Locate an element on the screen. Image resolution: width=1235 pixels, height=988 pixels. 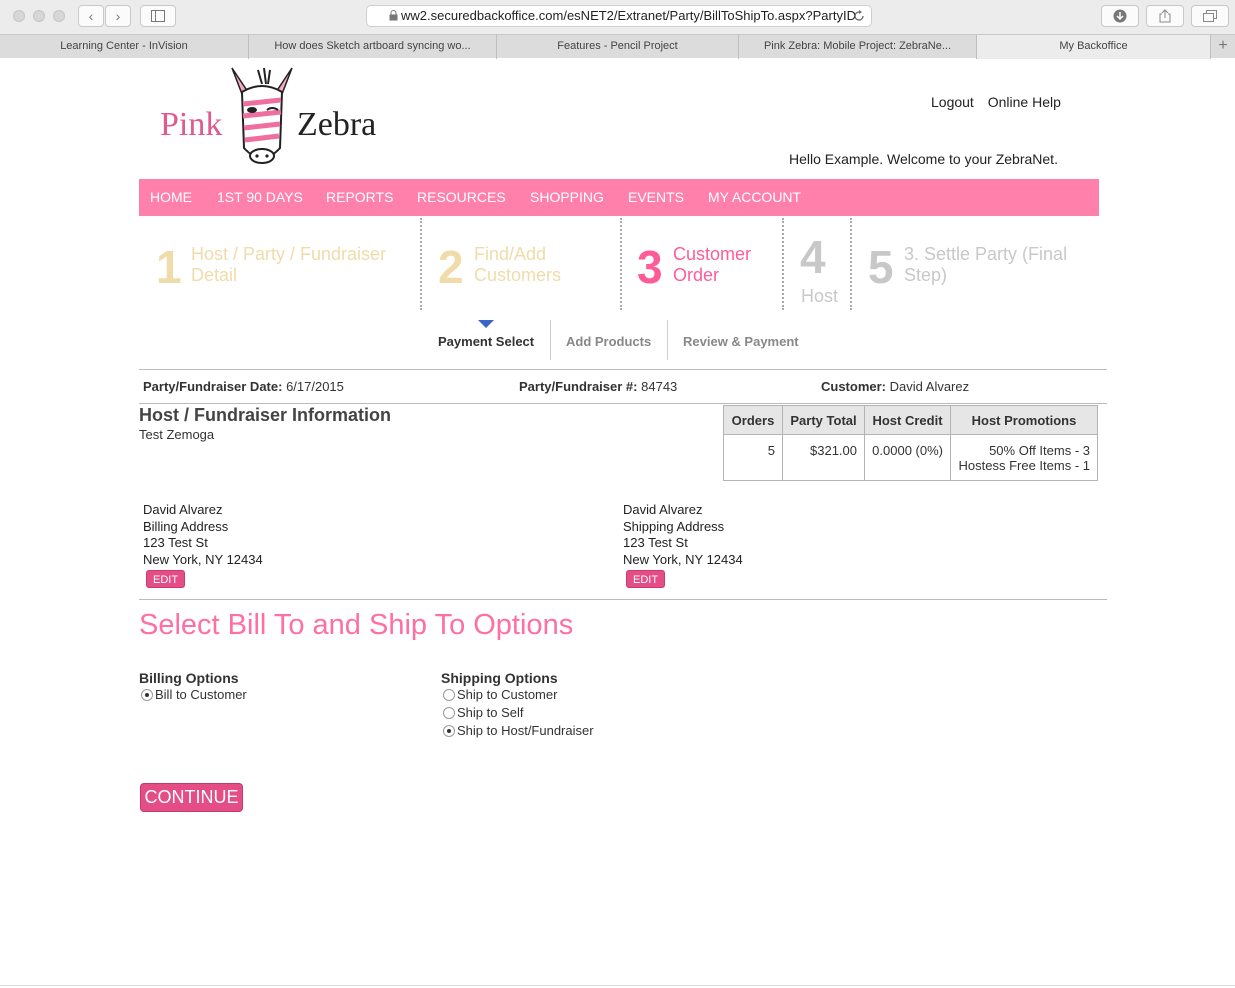
header-host-promotions: Host Promotions is located at coordinates (1024, 420).